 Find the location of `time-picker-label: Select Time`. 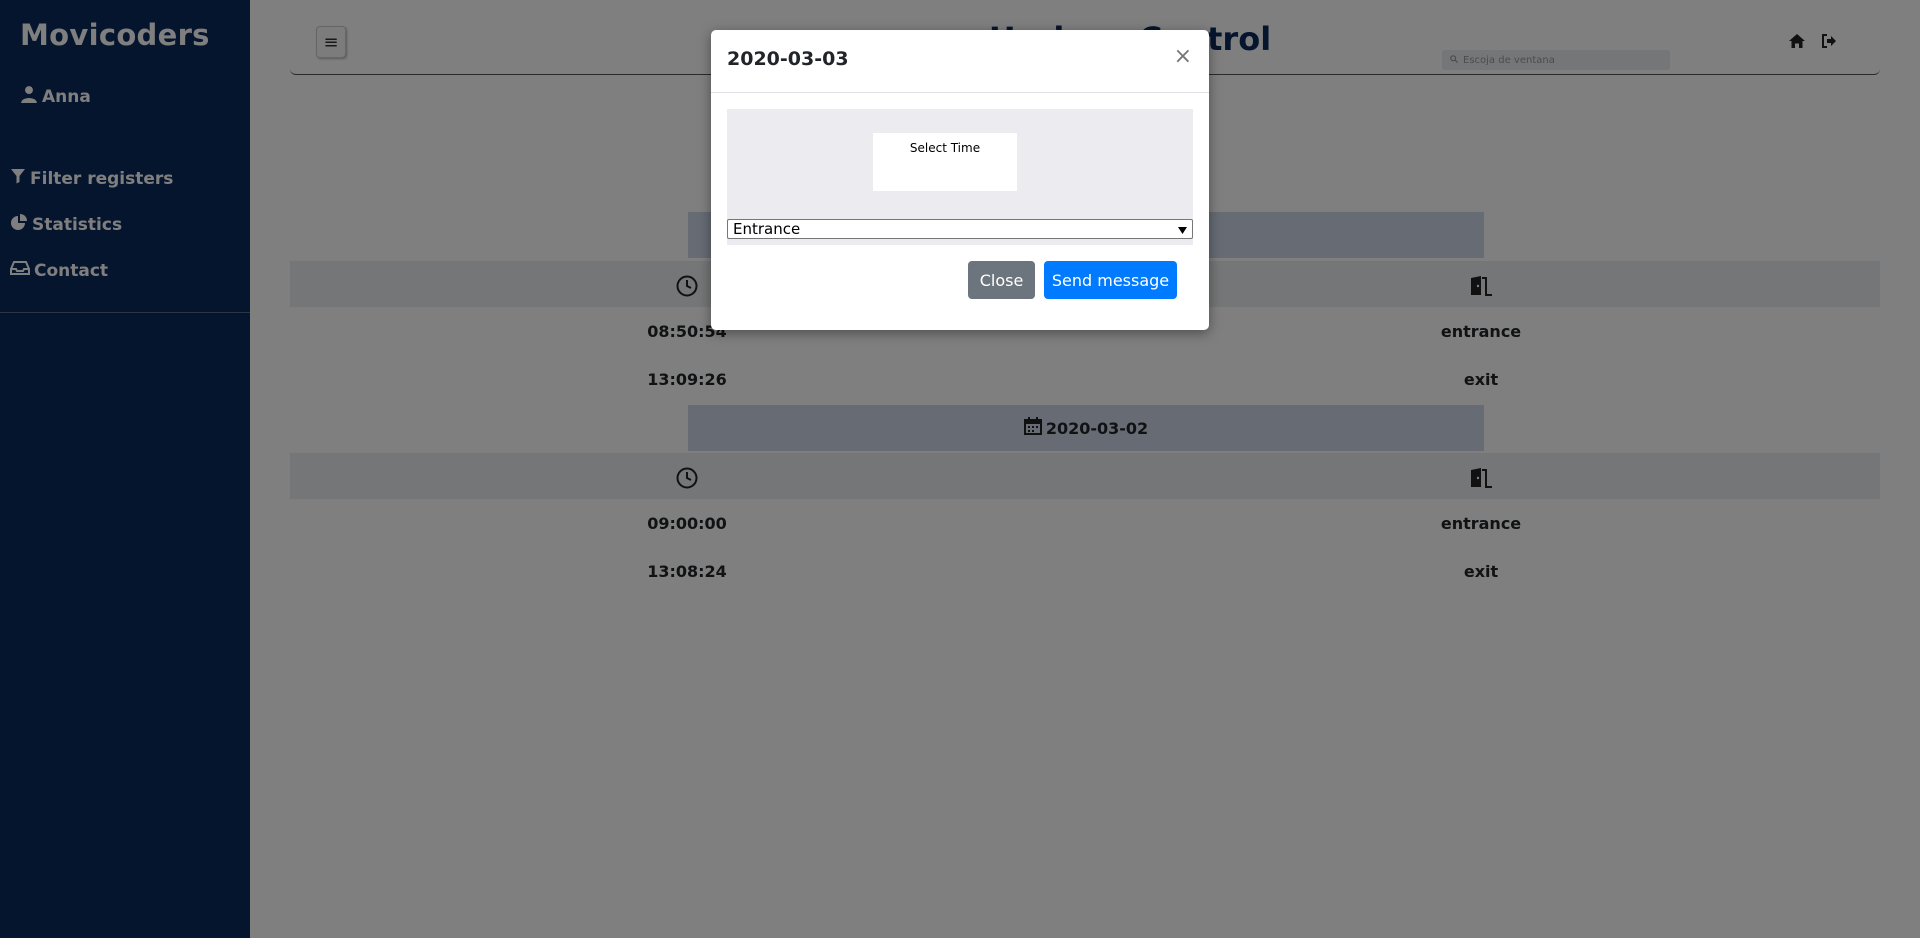

time-picker-label: Select Time is located at coordinates (945, 148).